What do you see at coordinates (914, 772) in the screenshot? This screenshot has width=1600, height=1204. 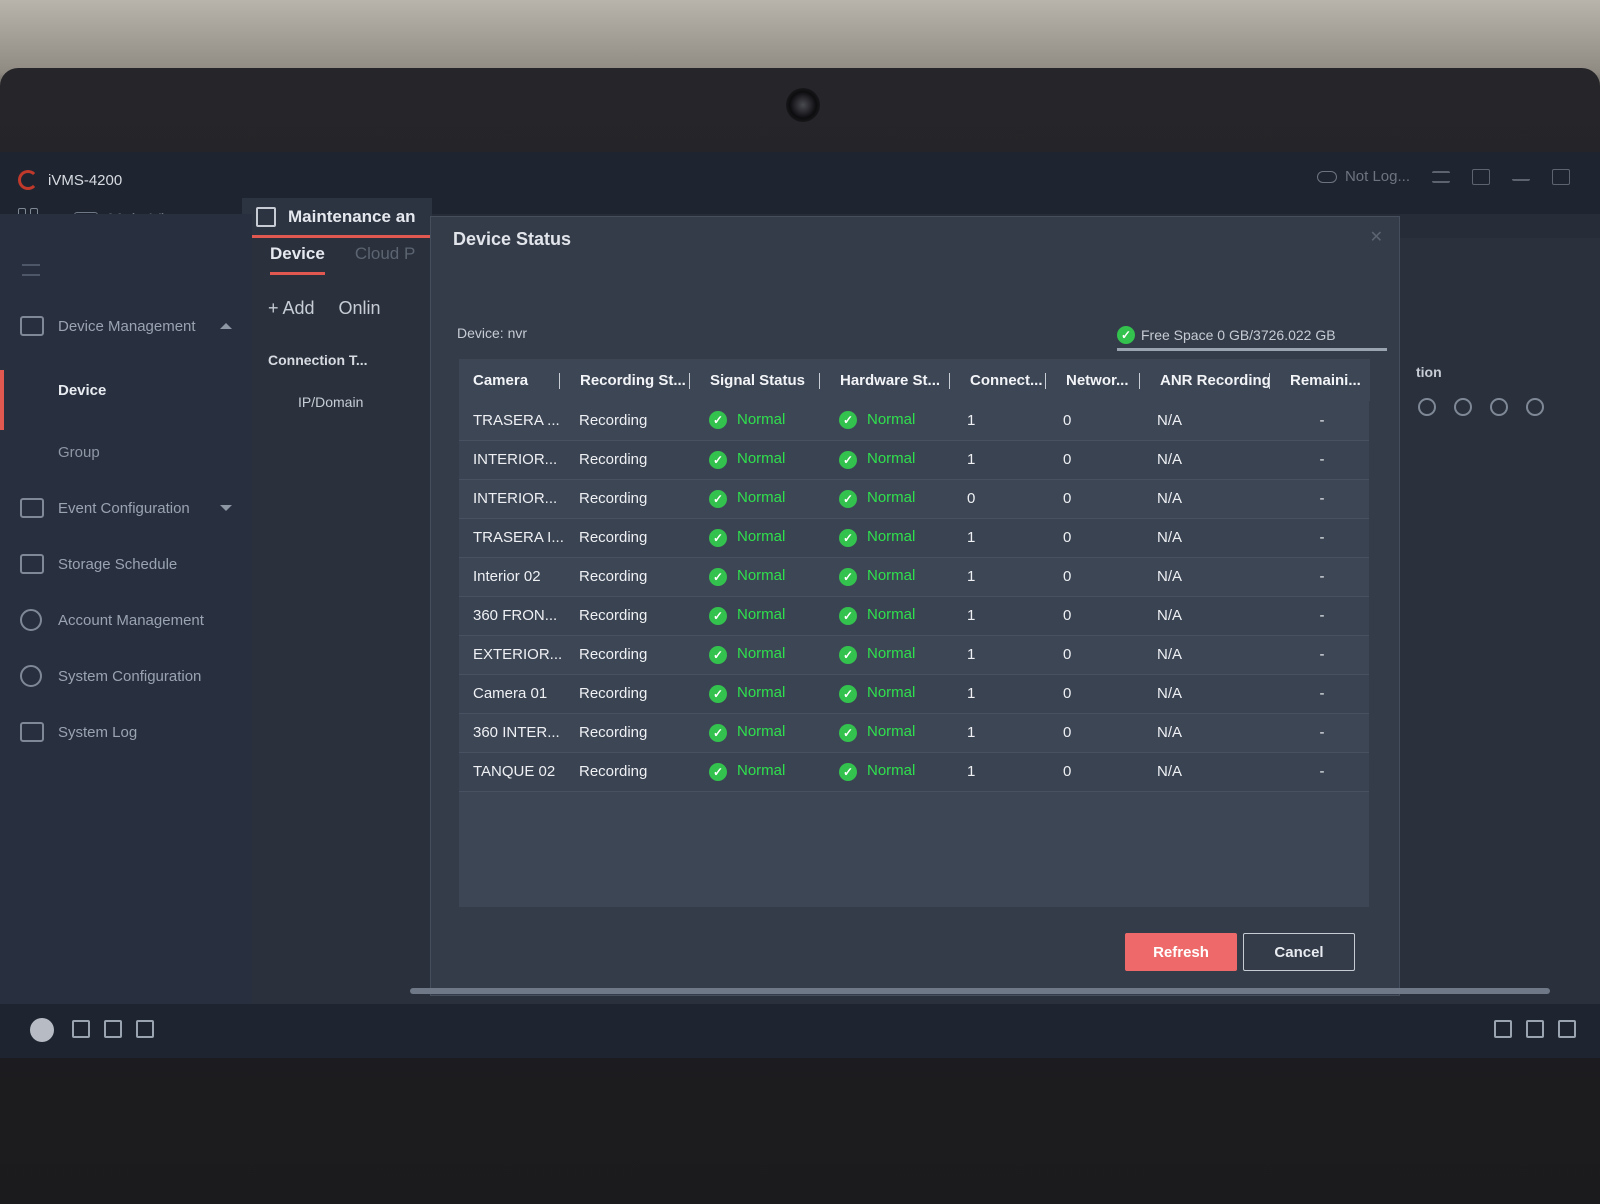 I see `table-row: TANQUE 02 Recording ✓ Normal ✓ Normal 1 0 N/A -` at bounding box center [914, 772].